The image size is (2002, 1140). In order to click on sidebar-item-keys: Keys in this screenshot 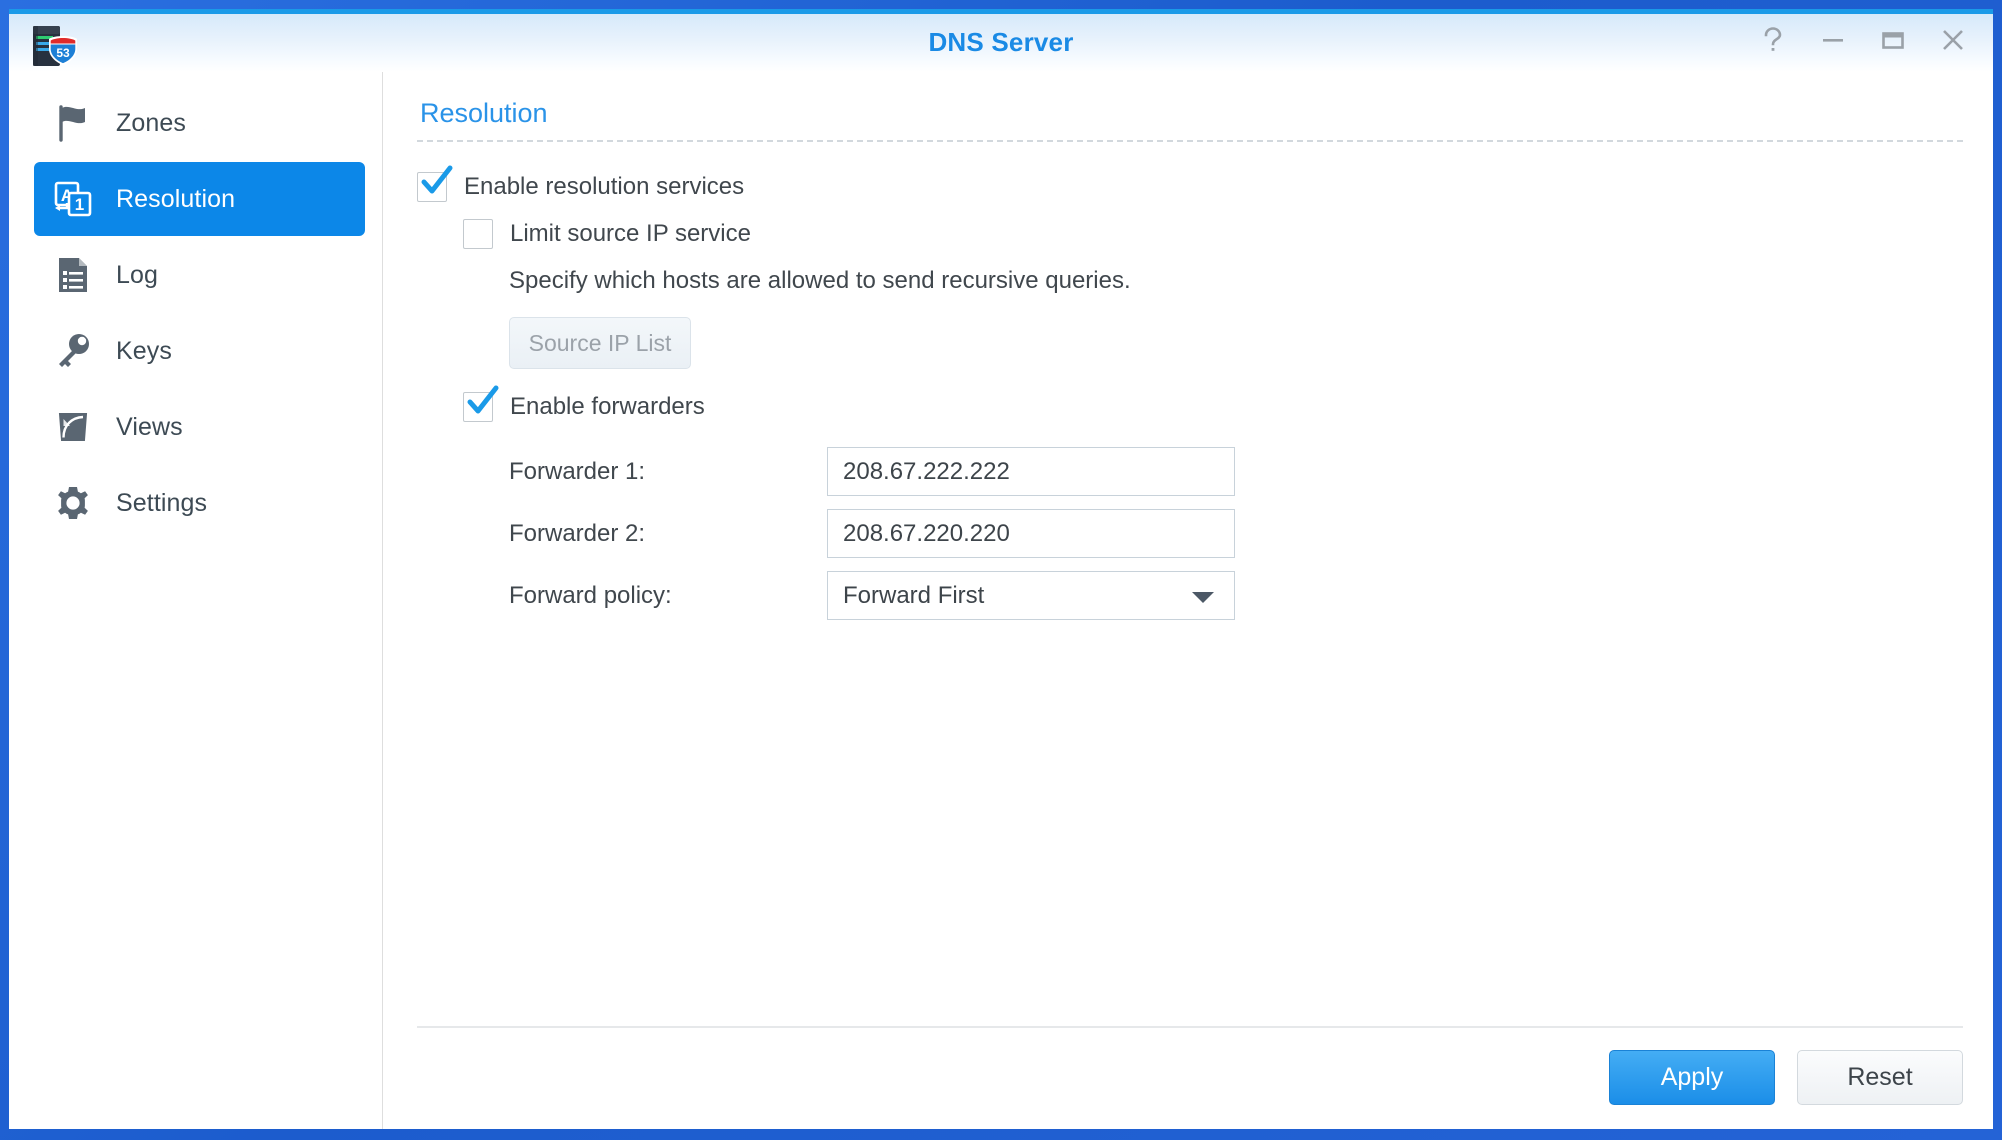, I will do `click(199, 351)`.